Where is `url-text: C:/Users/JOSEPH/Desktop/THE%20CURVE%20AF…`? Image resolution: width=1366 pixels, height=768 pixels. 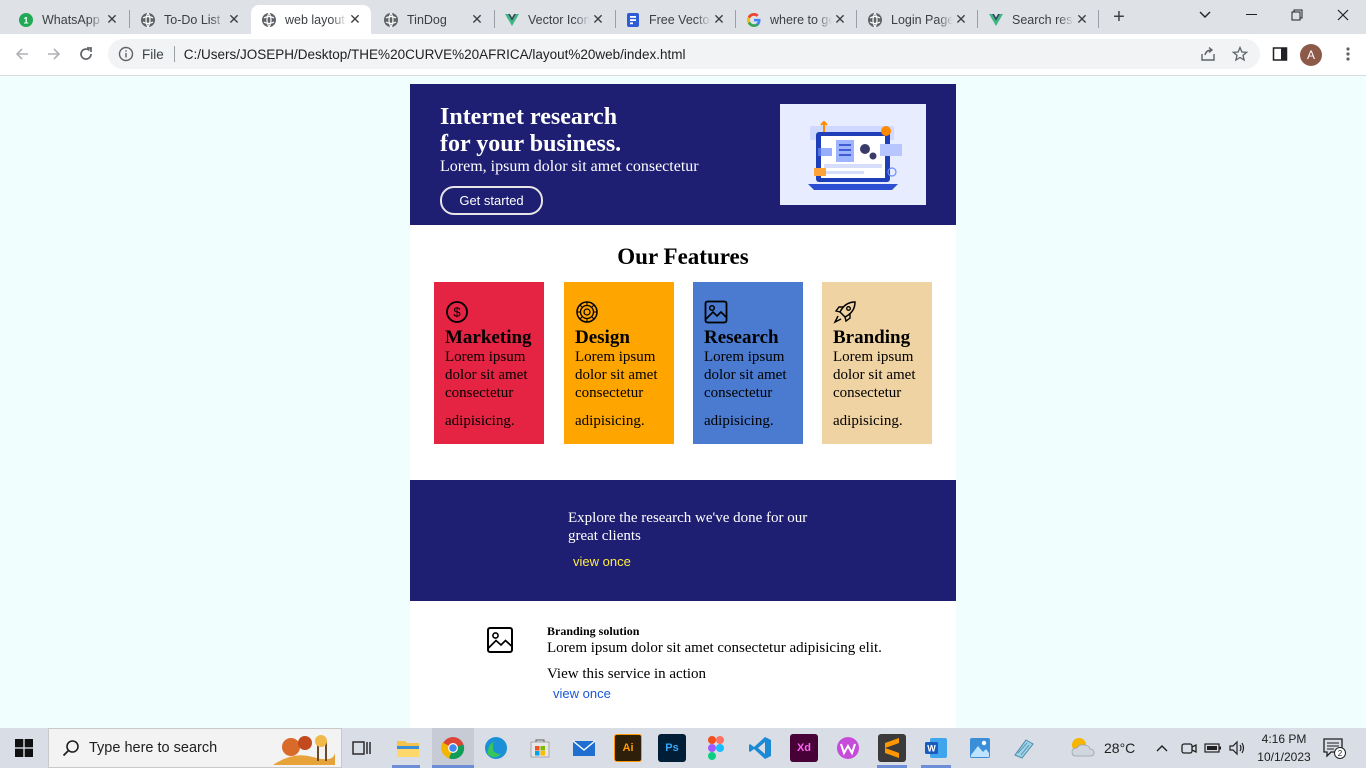 url-text: C:/Users/JOSEPH/Desktop/THE%20CURVE%20AF… is located at coordinates (435, 54).